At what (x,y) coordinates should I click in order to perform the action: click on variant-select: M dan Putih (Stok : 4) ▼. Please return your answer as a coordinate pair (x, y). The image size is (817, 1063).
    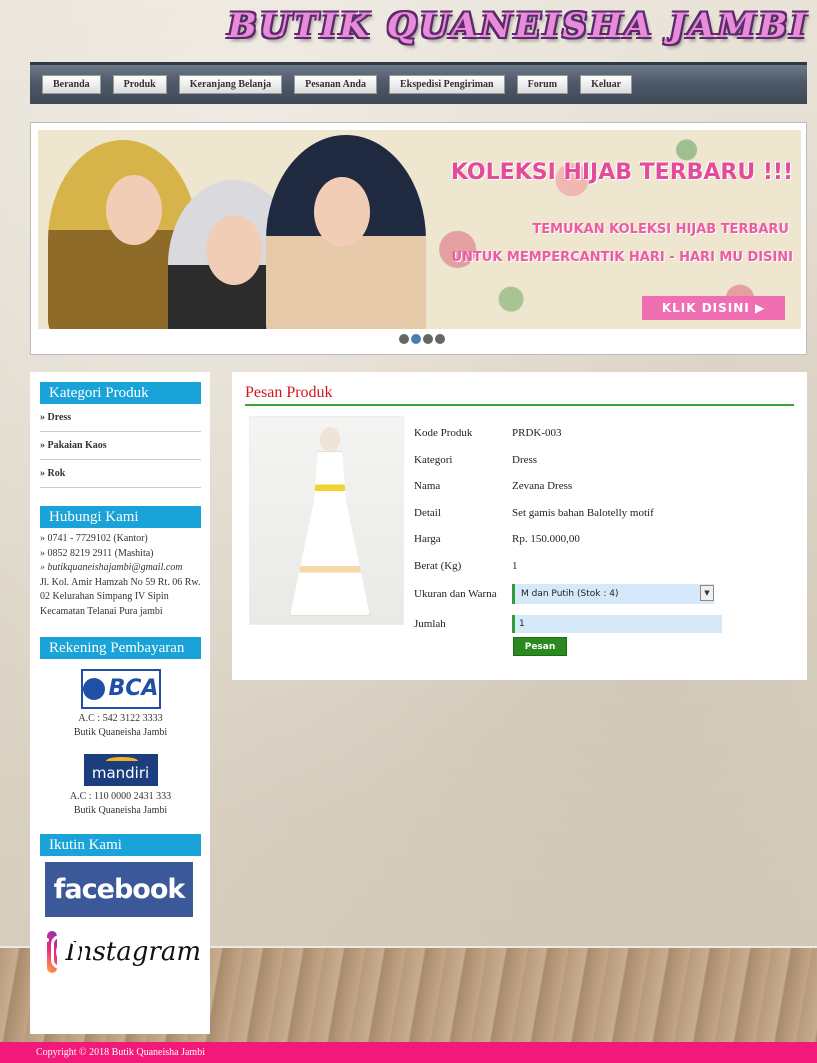
    Looking at the image, I should click on (613, 594).